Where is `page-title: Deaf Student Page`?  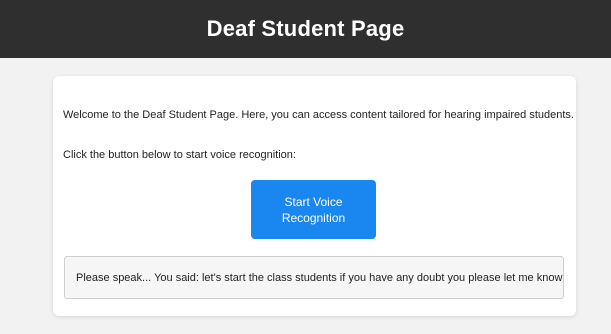 page-title: Deaf Student Page is located at coordinates (305, 28).